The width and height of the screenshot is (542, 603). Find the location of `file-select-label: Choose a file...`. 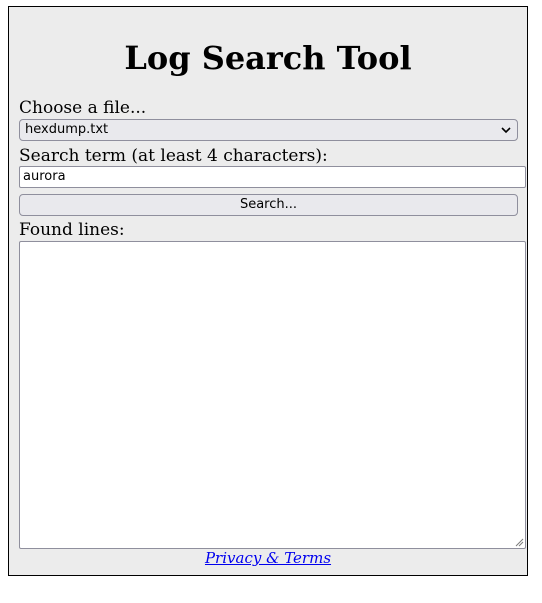

file-select-label: Choose a file... is located at coordinates (83, 108).